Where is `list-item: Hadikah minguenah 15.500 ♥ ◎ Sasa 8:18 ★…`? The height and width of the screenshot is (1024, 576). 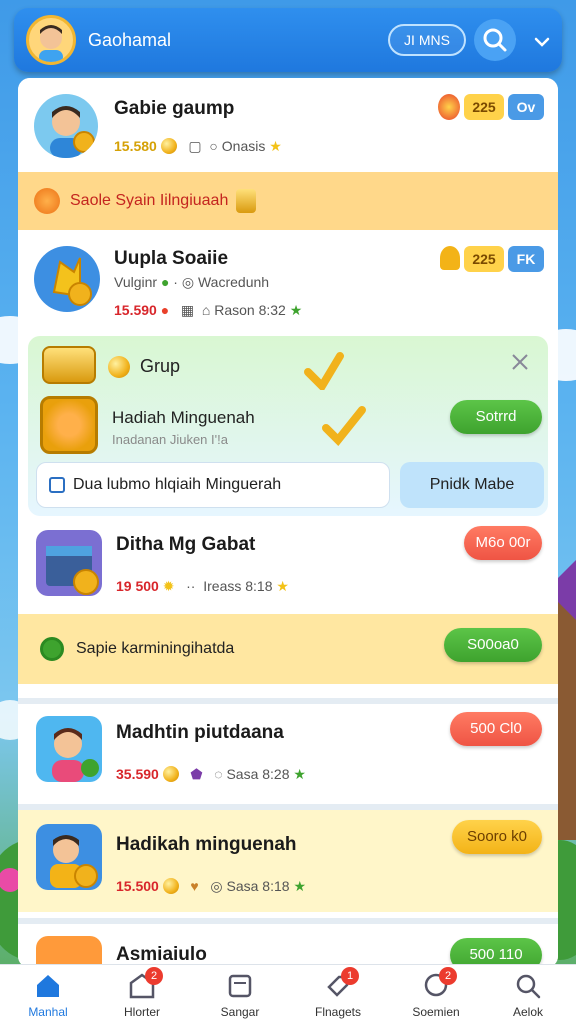
list-item: Hadikah minguenah 15.500 ♥ ◎ Sasa 8:18 ★… is located at coordinates (288, 858).